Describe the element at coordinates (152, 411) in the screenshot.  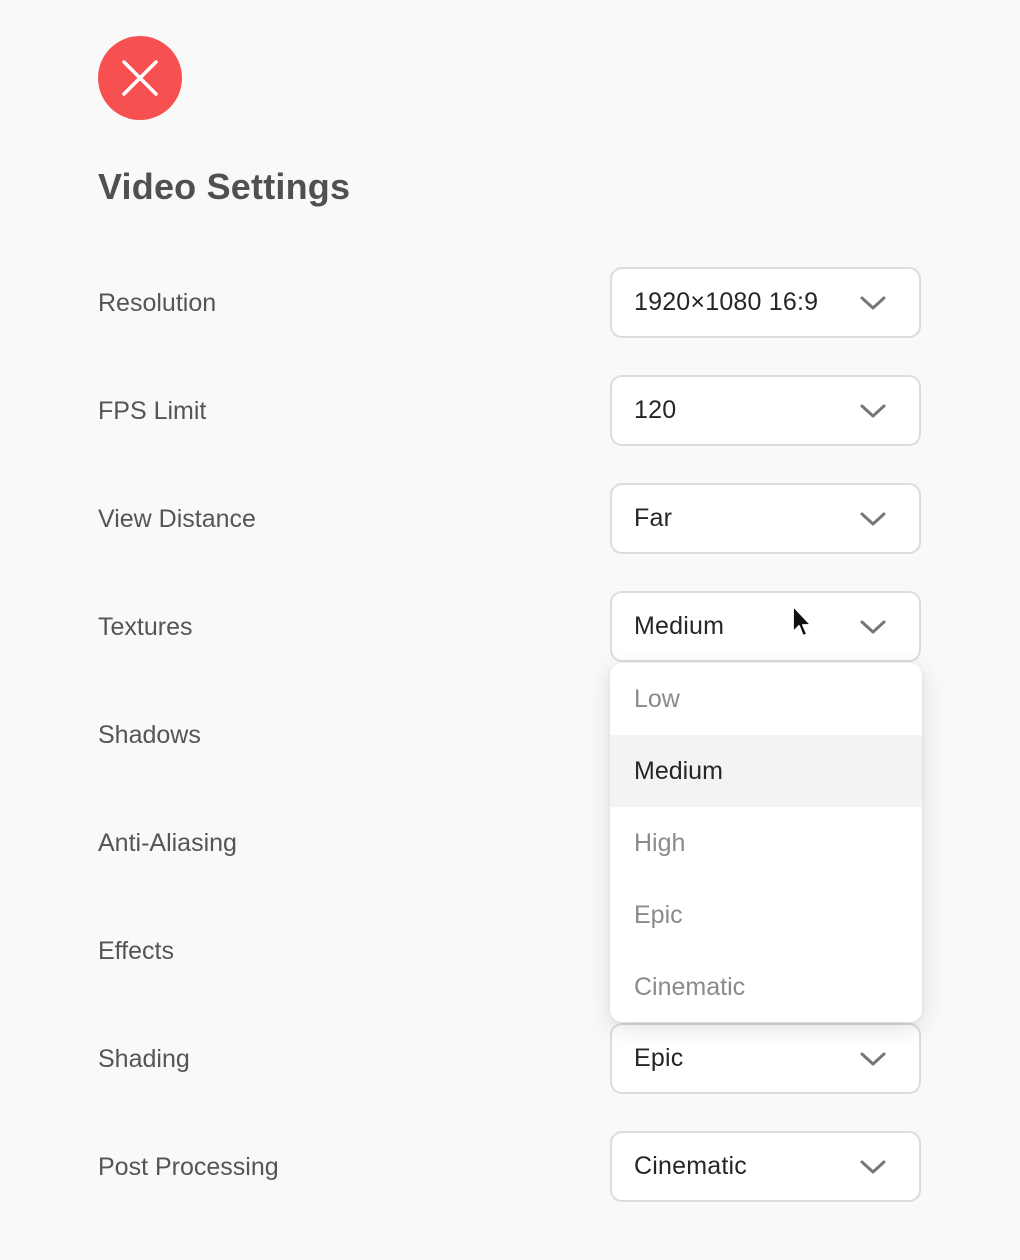
I see `fps-limit-label: FPS Limit` at that location.